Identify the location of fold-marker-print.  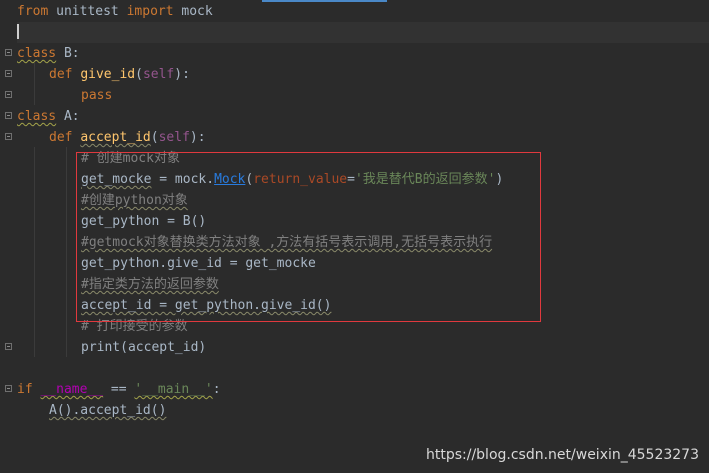
(8, 346).